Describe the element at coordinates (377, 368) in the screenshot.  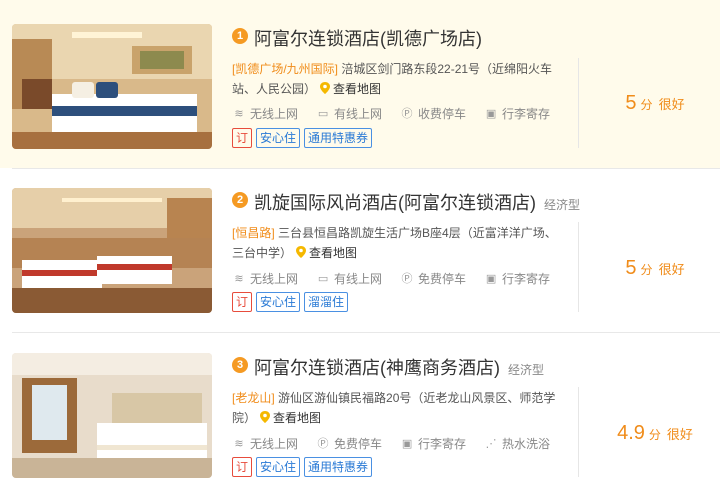
I see `hotel-name: 阿富尔连锁酒店(神鹰商务酒店)` at that location.